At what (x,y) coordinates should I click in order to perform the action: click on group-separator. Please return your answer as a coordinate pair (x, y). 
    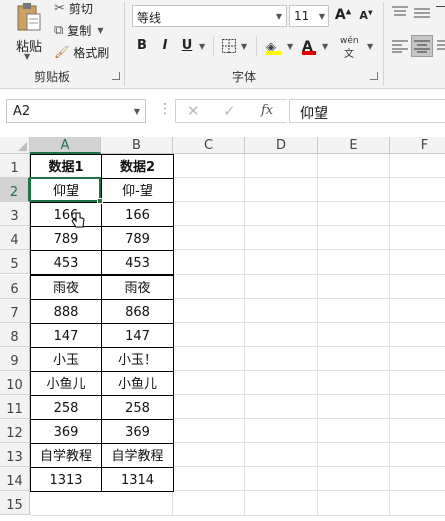
    Looking at the image, I should click on (383, 44).